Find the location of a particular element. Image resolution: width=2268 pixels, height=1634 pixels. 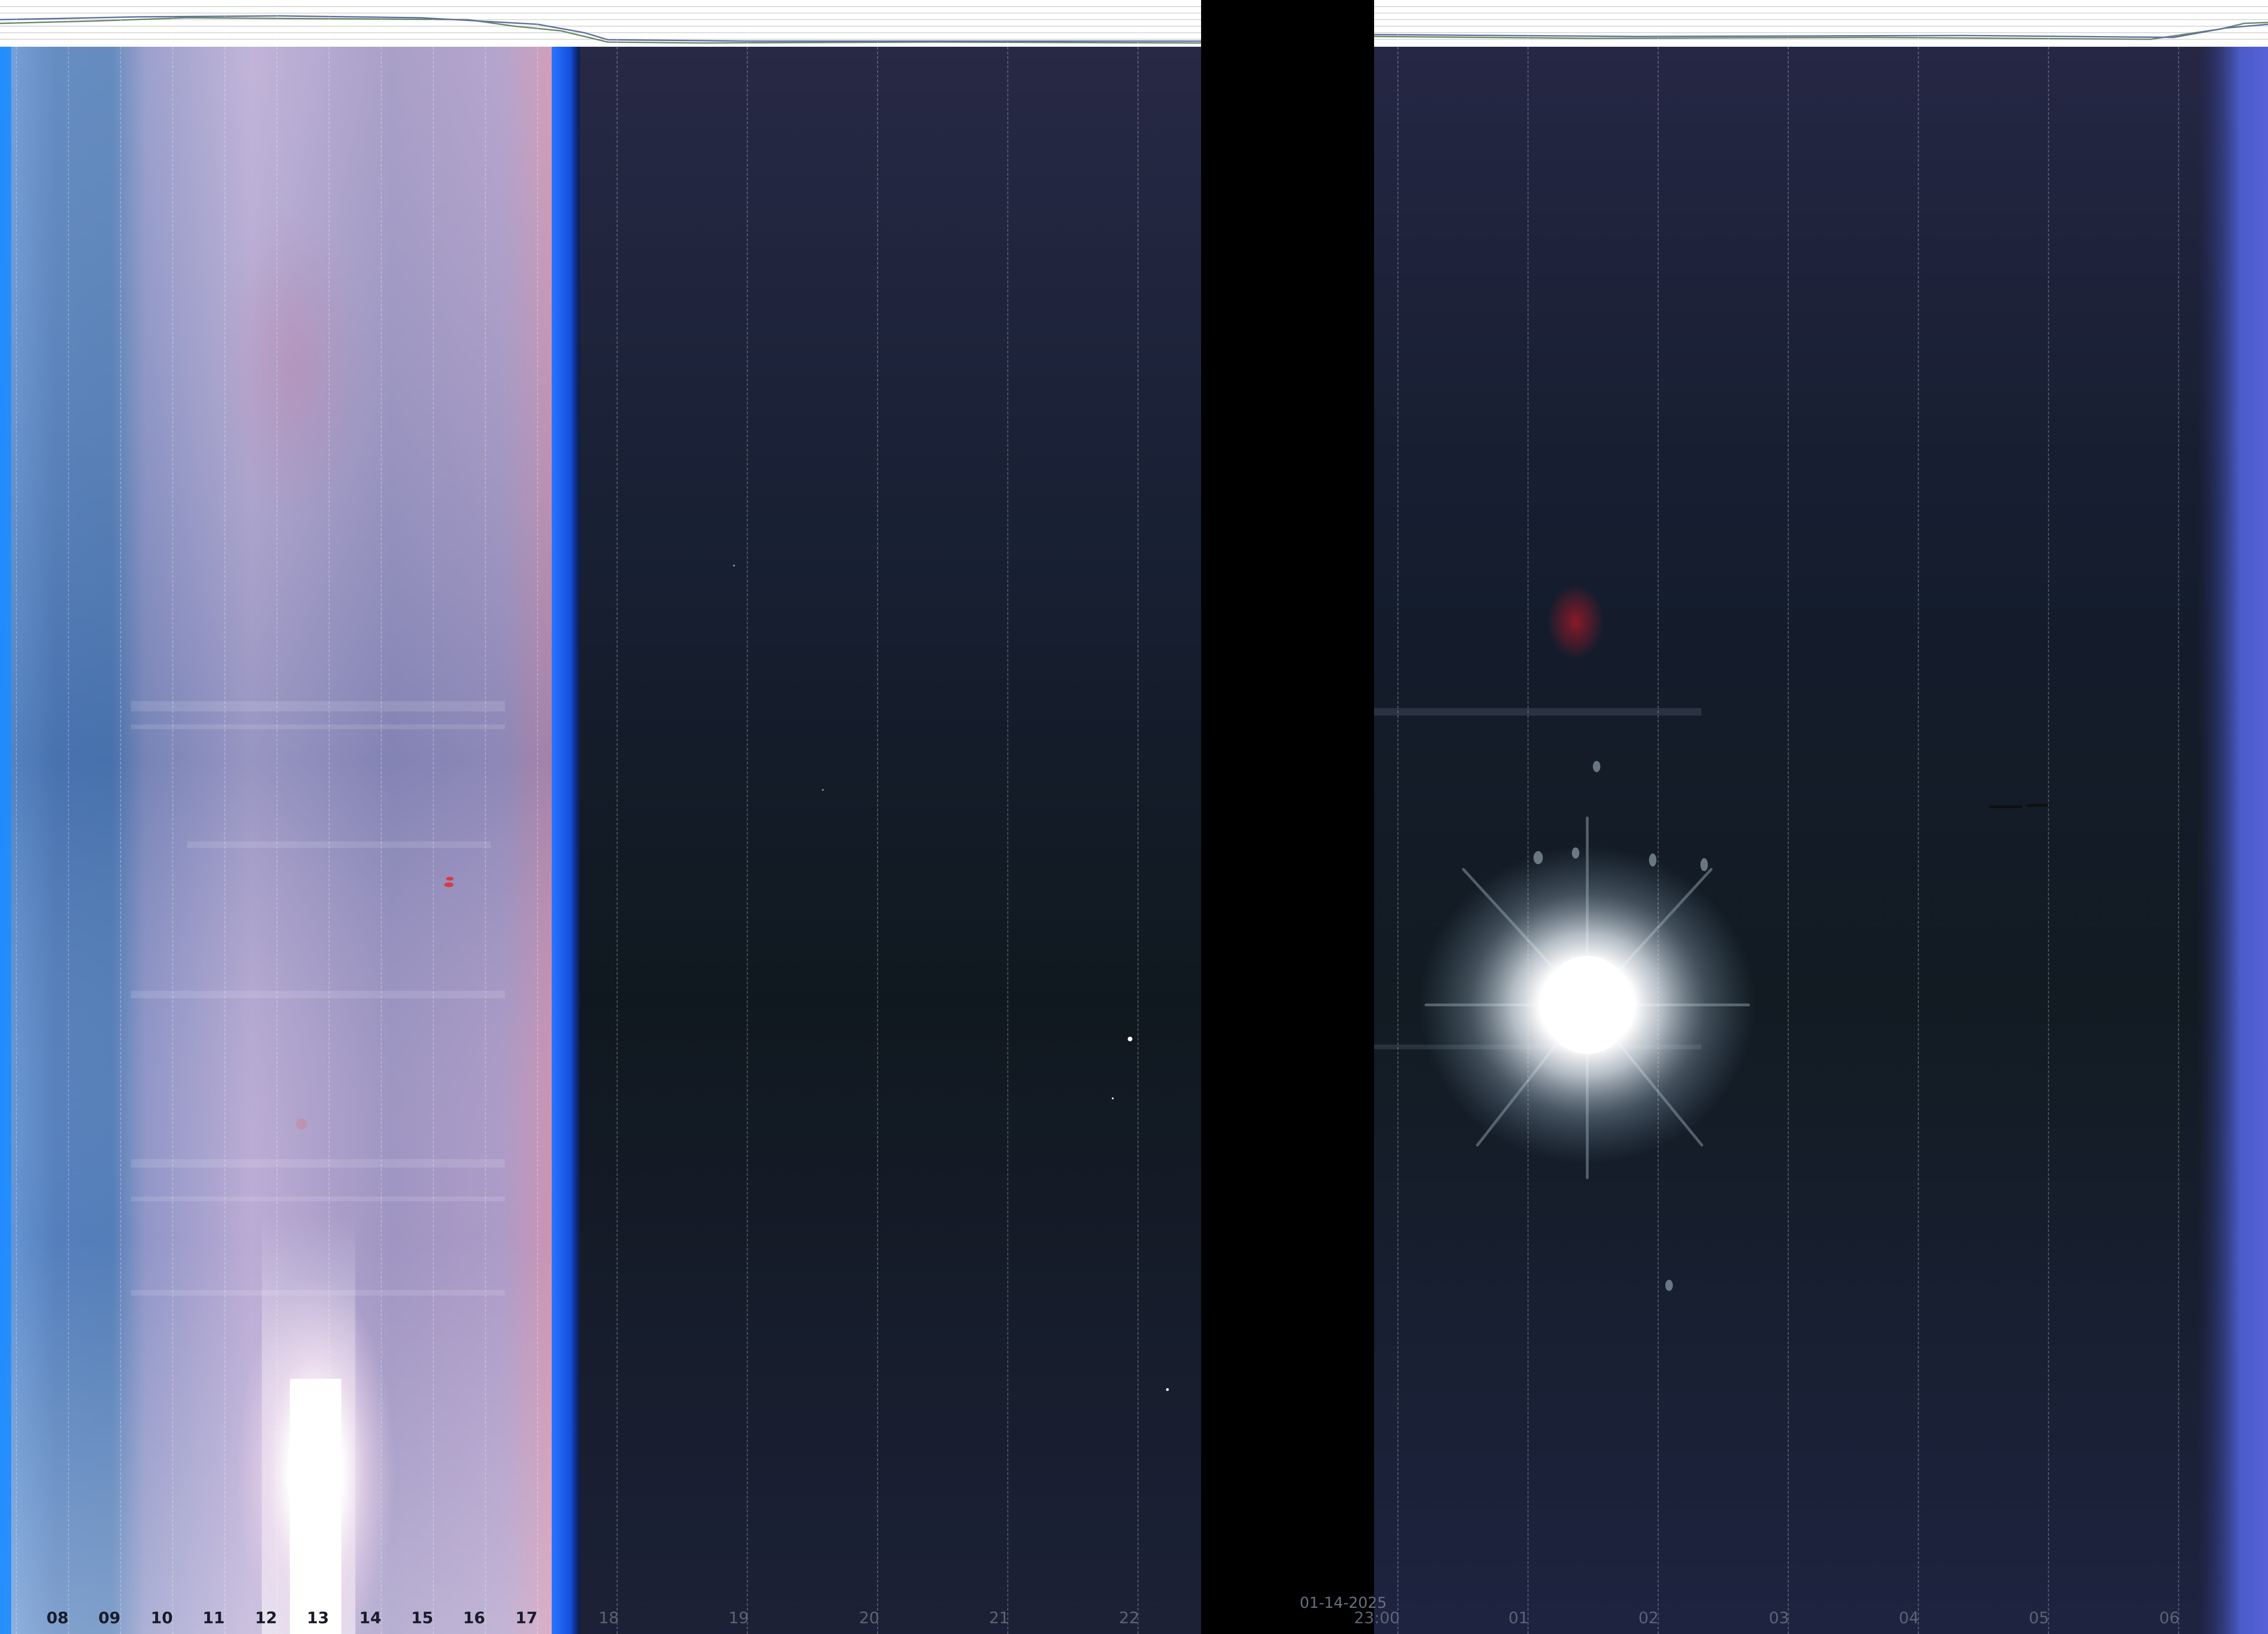

hour-label: 02 is located at coordinates (1648, 1618).